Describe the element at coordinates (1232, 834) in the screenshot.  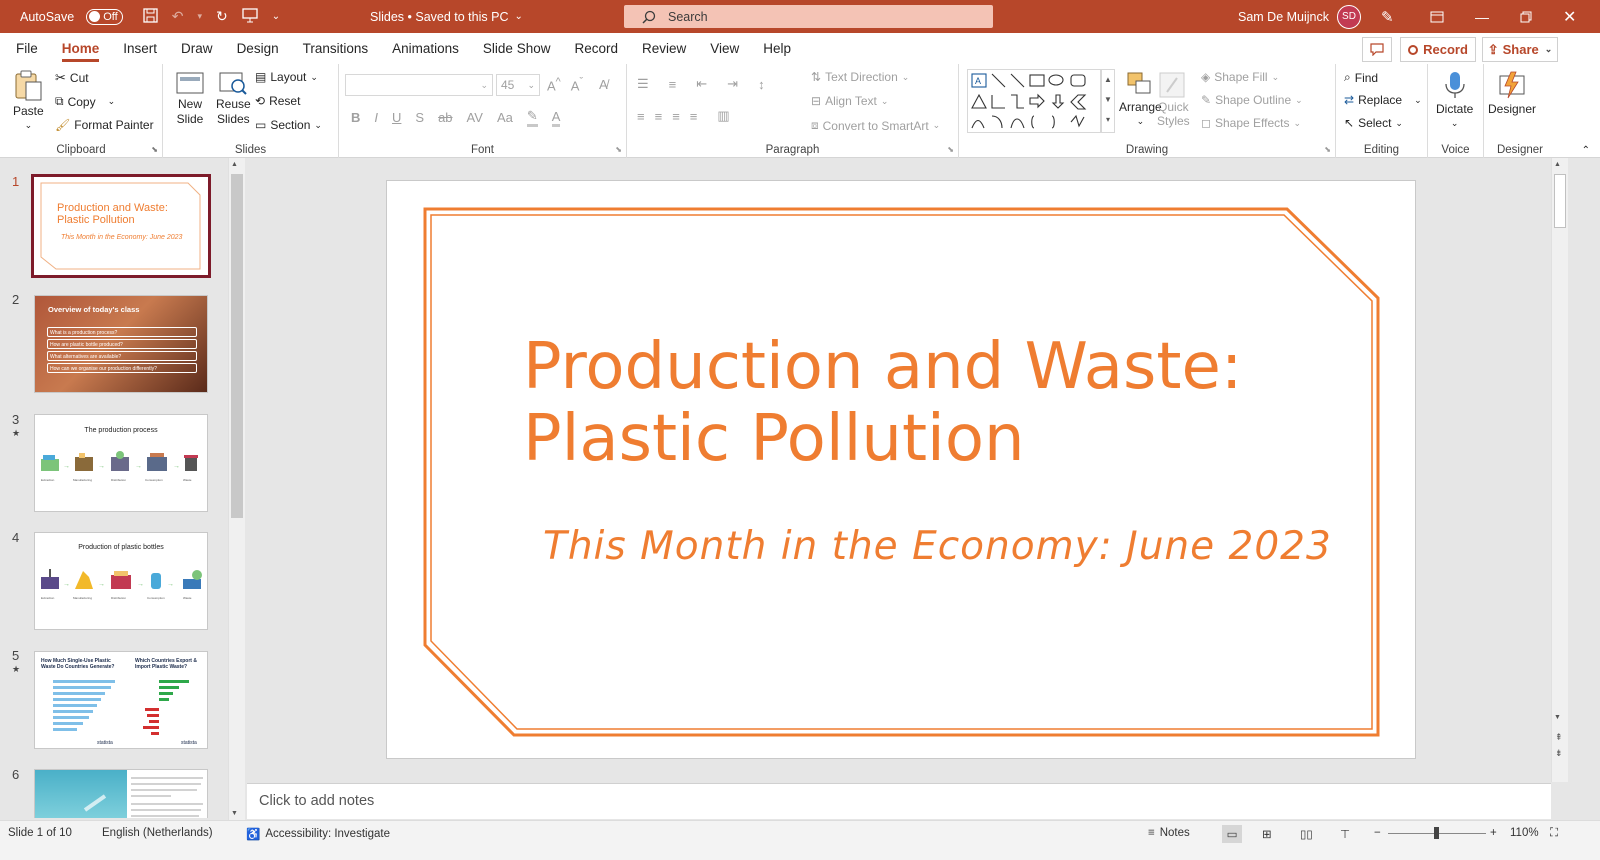
I see `normal-view-icon: ▭` at that location.